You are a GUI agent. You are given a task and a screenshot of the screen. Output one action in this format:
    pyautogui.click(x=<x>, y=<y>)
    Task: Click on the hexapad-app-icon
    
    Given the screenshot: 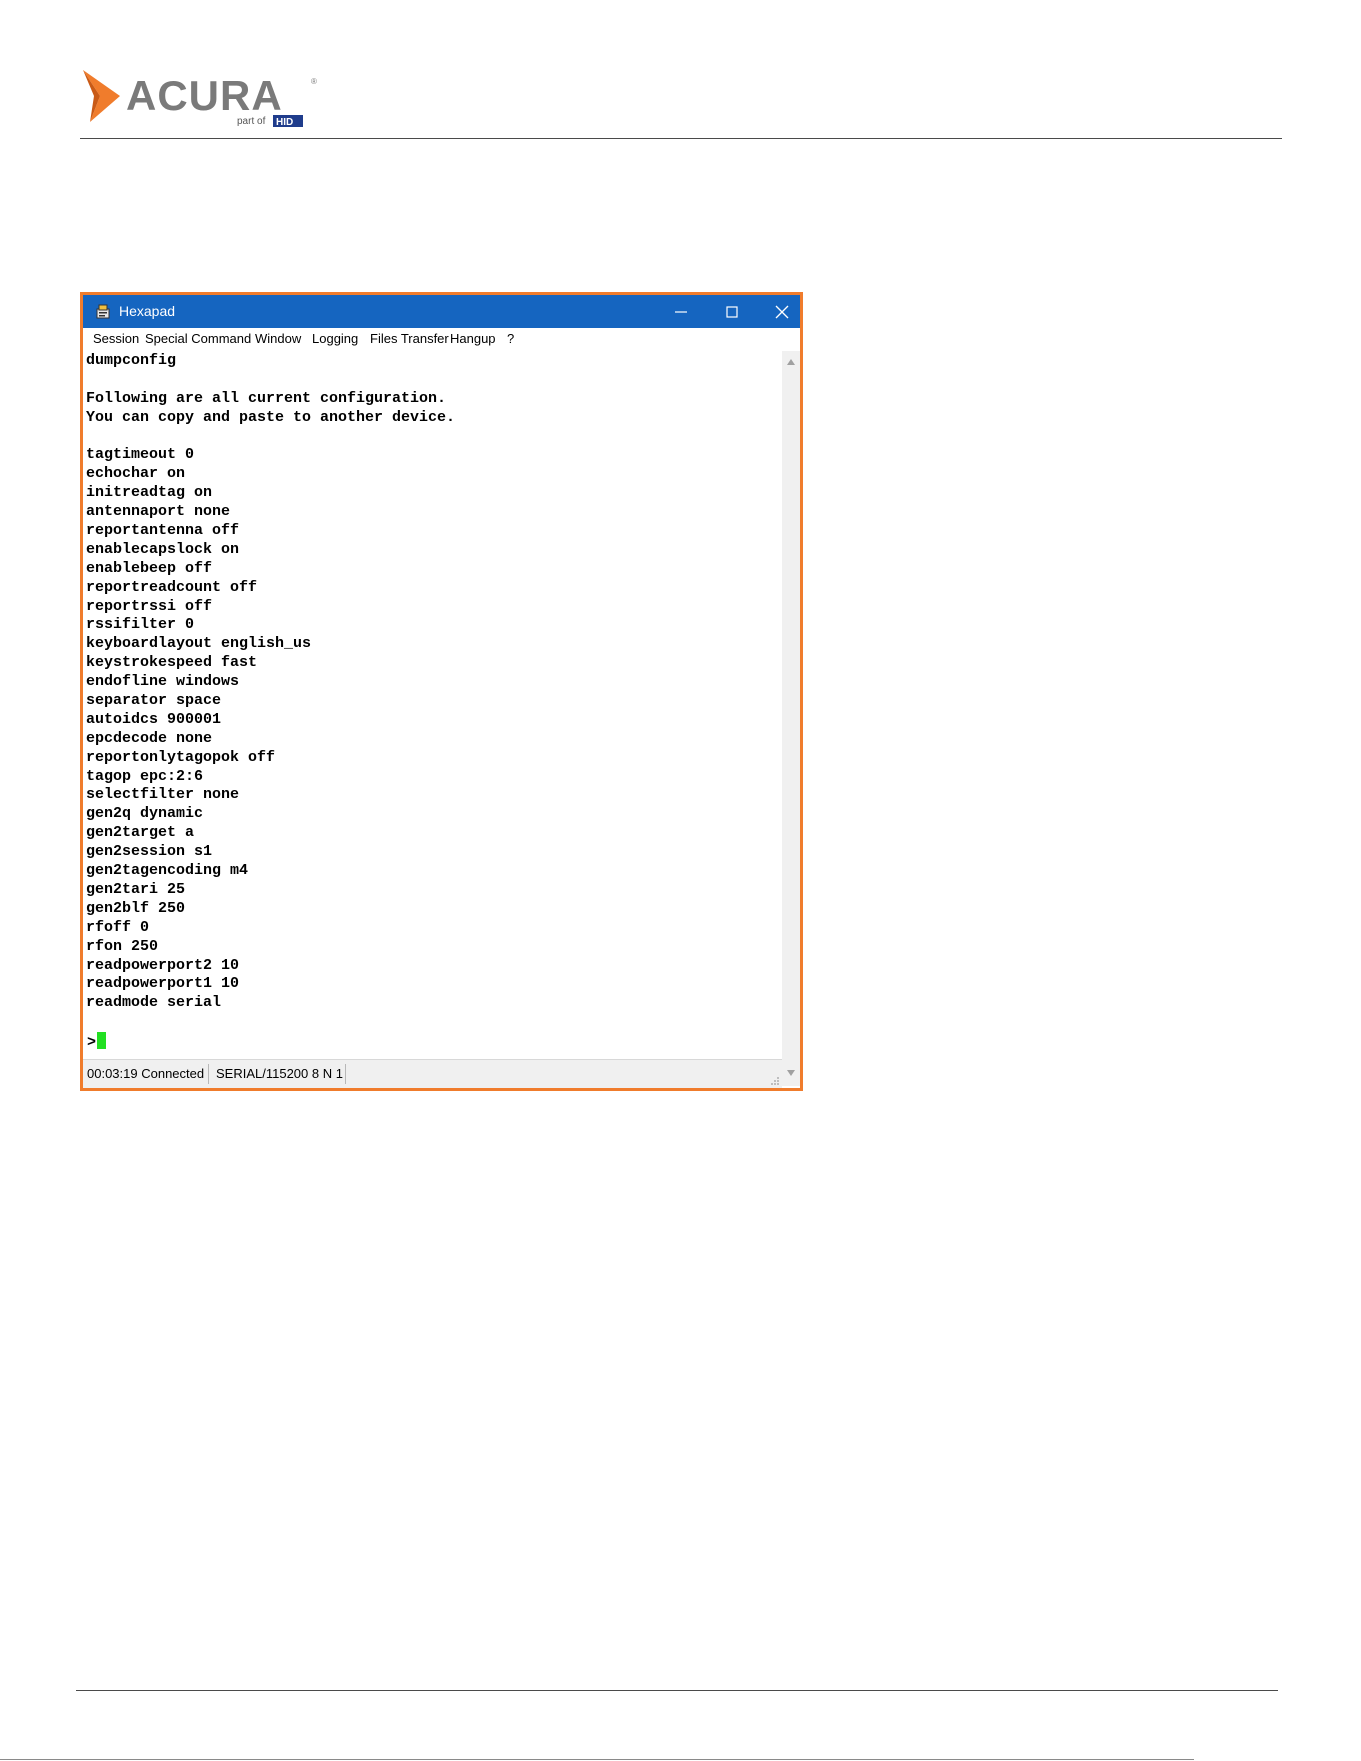 What is the action you would take?
    pyautogui.click(x=103, y=311)
    